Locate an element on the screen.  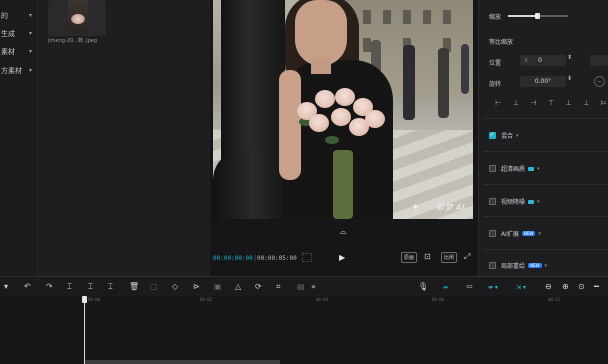
ruler-label: 00:12 is located at coordinates (554, 299).